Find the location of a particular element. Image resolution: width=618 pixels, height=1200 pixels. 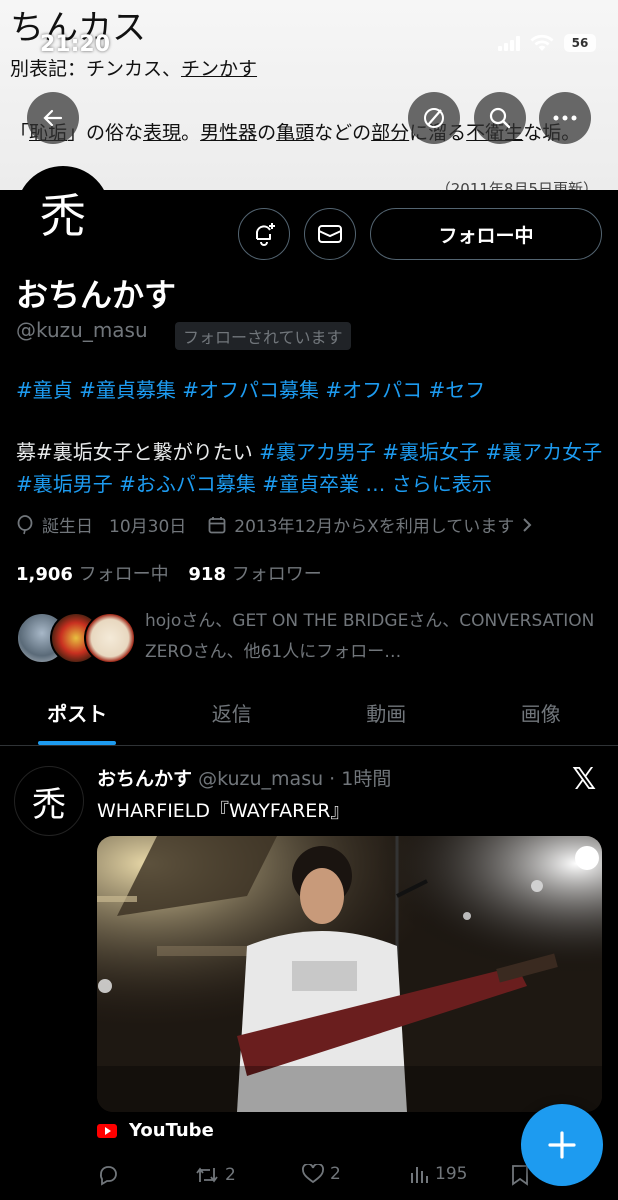

bio-hashtags-line: #童貞 #童貞募集 #オフパコ募集 #オフパコ #セフ is located at coordinates (250, 388).